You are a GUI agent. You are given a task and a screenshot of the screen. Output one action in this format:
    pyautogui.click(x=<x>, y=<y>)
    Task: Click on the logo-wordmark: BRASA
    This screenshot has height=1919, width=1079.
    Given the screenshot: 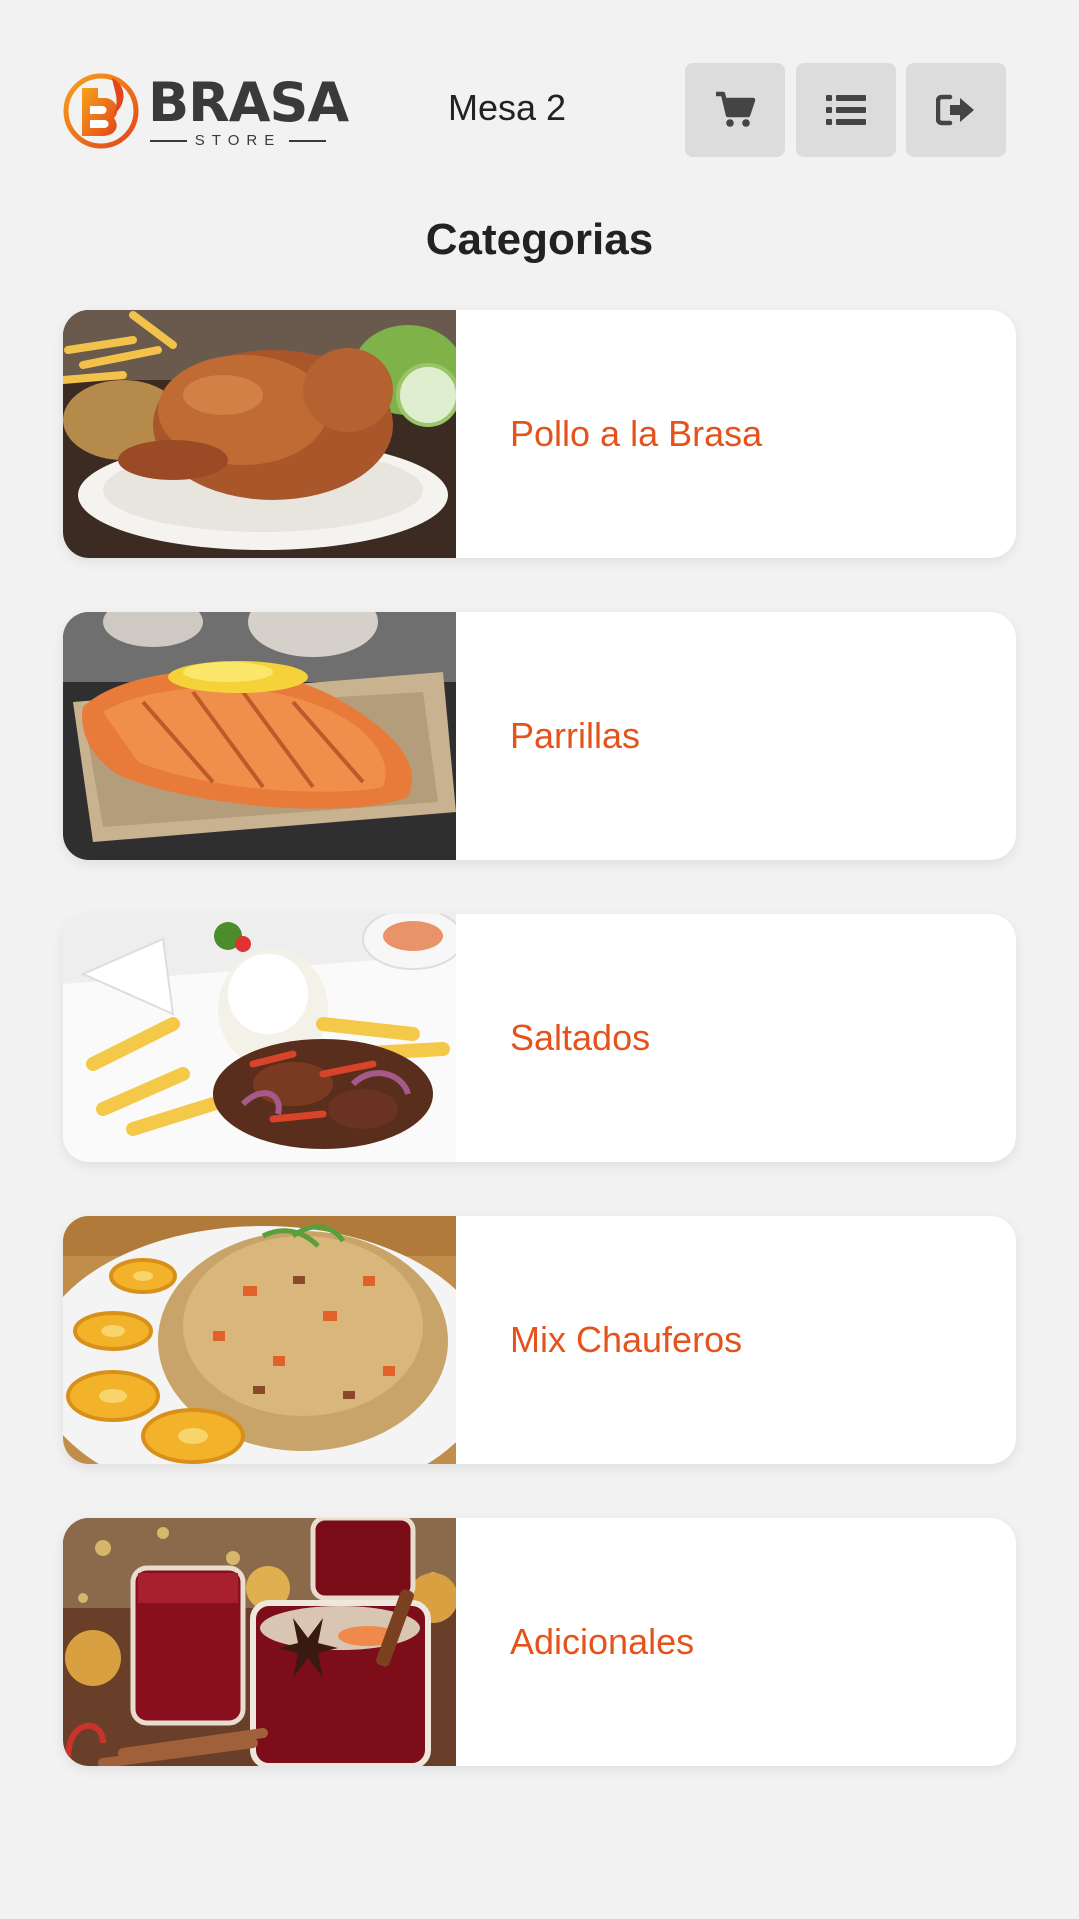 What is the action you would take?
    pyautogui.click(x=248, y=102)
    